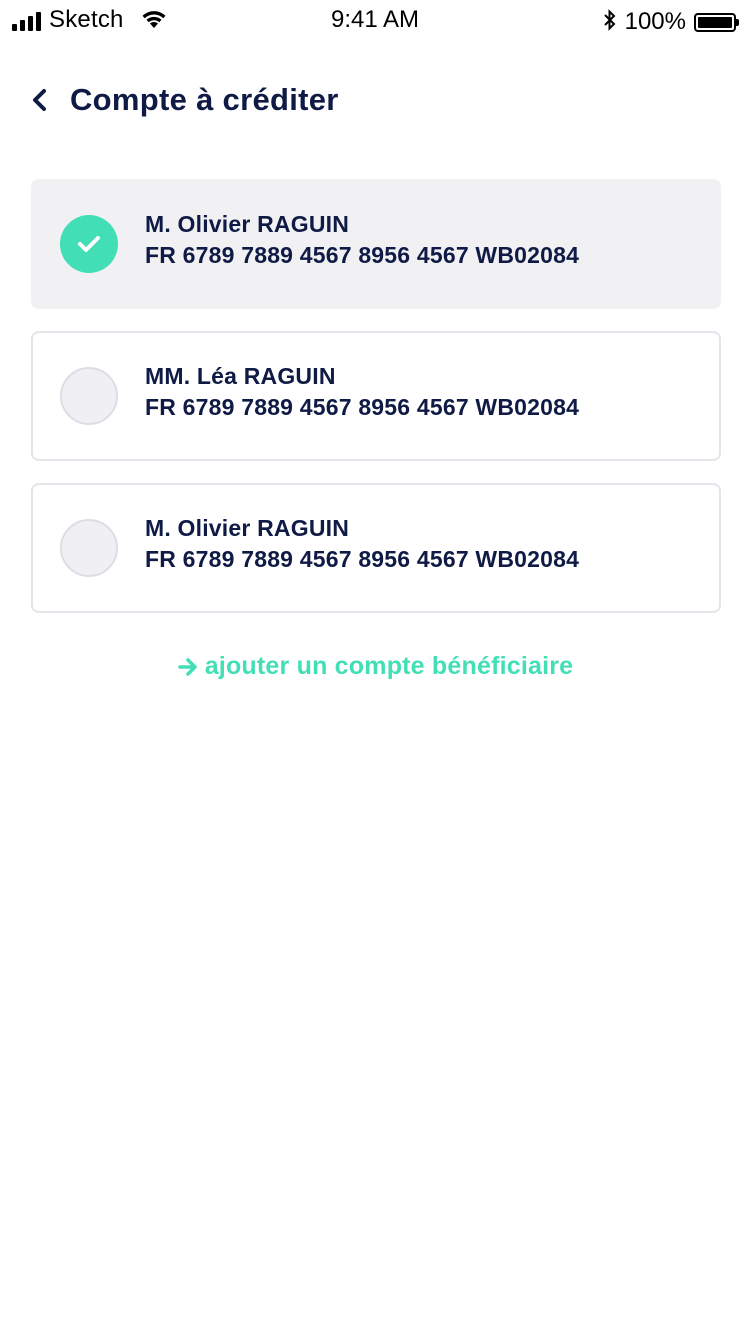 Image resolution: width=750 pixels, height=1334 pixels. What do you see at coordinates (389, 666) in the screenshot?
I see `add-beneficiary-label: ajouter un compte bénéficiaire` at bounding box center [389, 666].